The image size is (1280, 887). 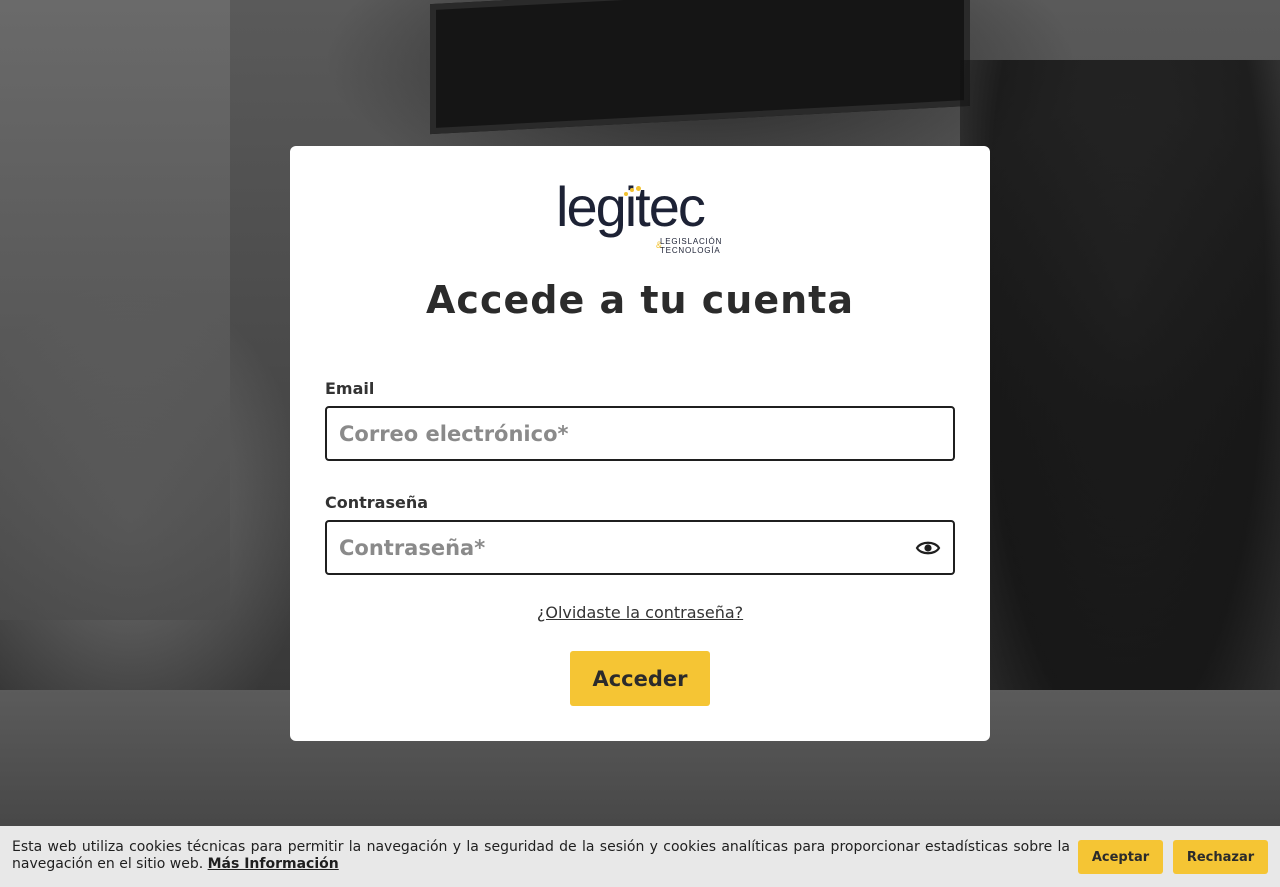 I want to click on password-field, so click(x=640, y=547).